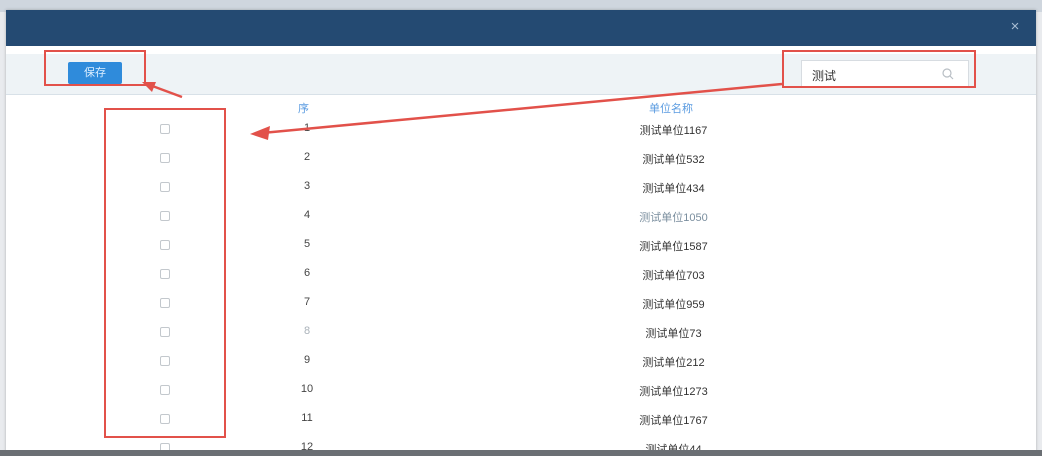  What do you see at coordinates (521, 130) in the screenshot?
I see `table-row: 1 测试单位1167` at bounding box center [521, 130].